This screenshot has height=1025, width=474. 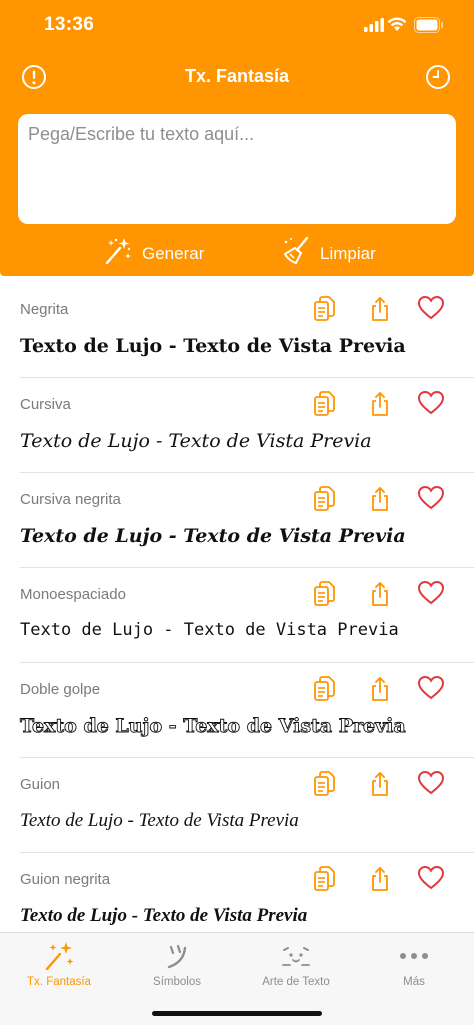 What do you see at coordinates (397, 27) in the screenshot?
I see `wifi-icon` at bounding box center [397, 27].